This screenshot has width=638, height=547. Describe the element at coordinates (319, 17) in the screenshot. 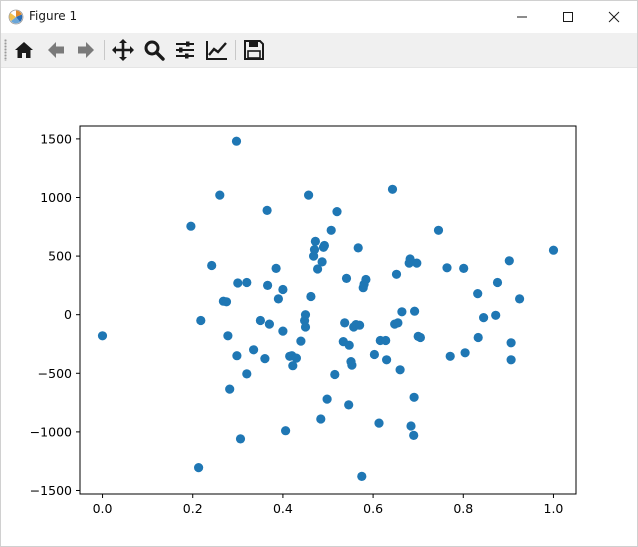

I see `title-bar: Figure 1` at that location.